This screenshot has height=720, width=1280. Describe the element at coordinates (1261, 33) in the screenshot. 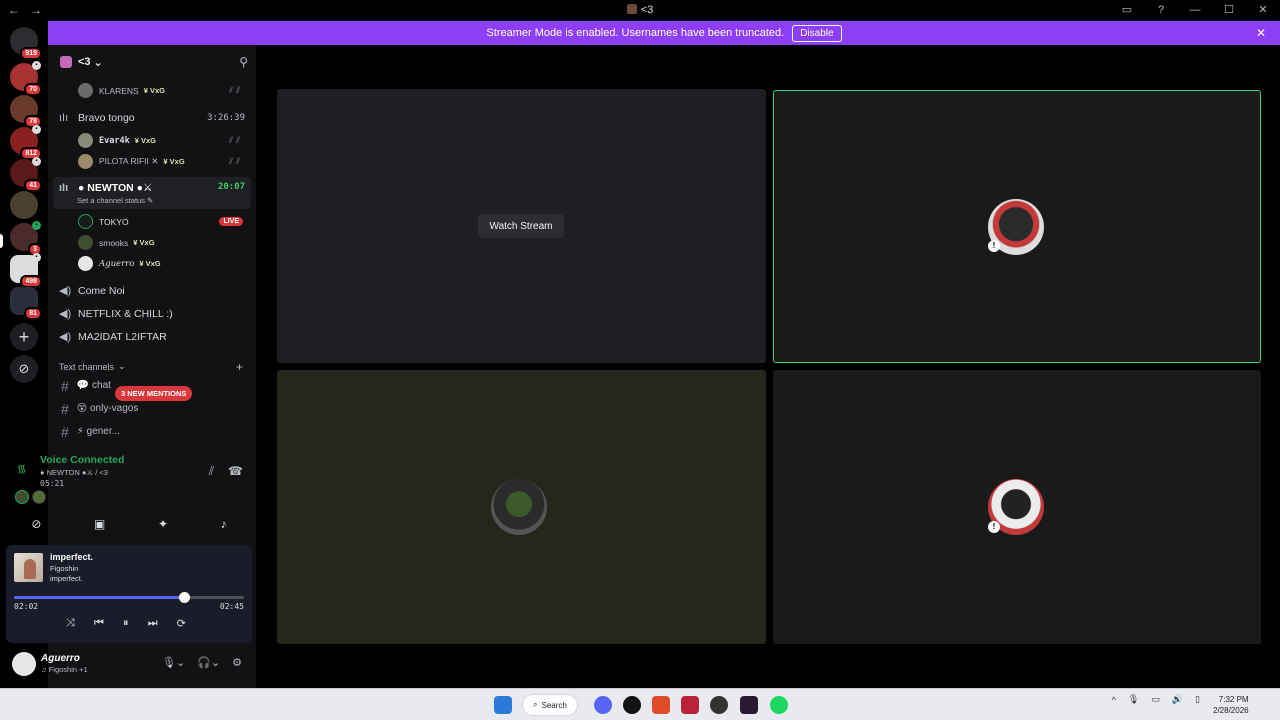

I see `close-icon: ✕` at that location.